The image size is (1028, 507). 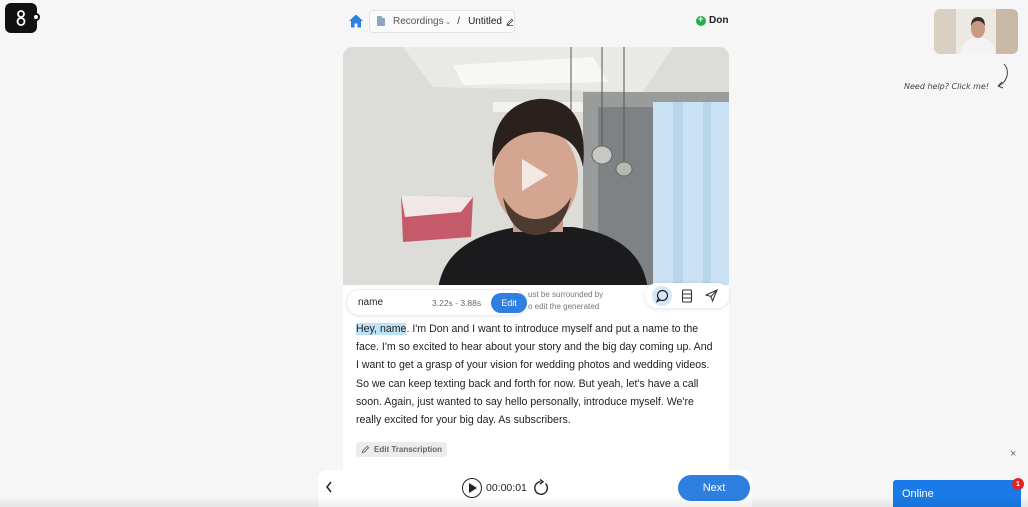 I want to click on breadcrumb-recordings: Recordings, so click(x=418, y=21).